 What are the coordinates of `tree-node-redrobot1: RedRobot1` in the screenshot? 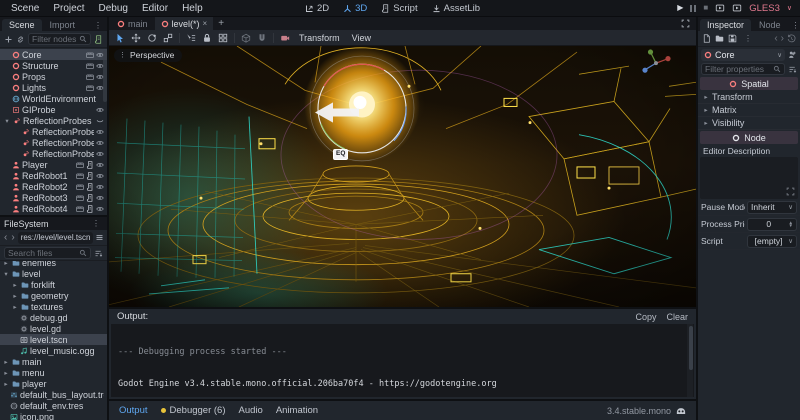 It's located at (53, 175).